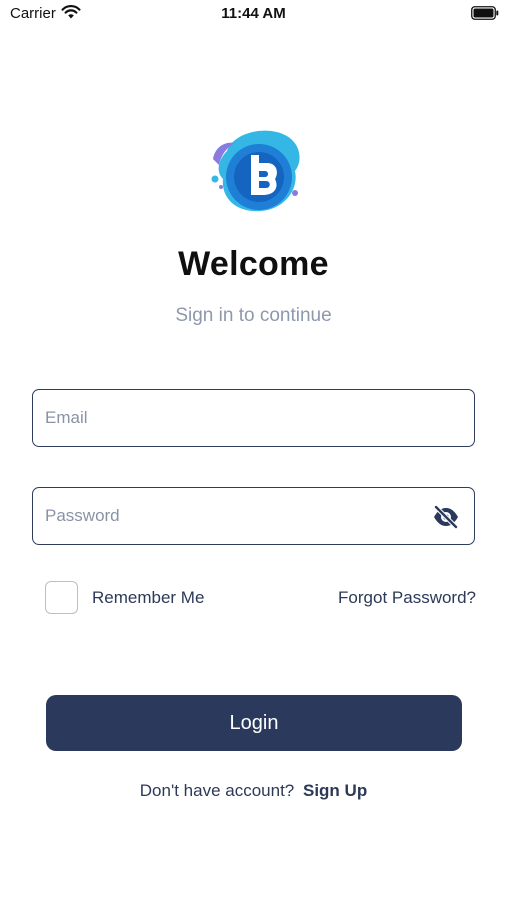  Describe the element at coordinates (148, 598) in the screenshot. I see `remember-me-label: Remember Me` at that location.